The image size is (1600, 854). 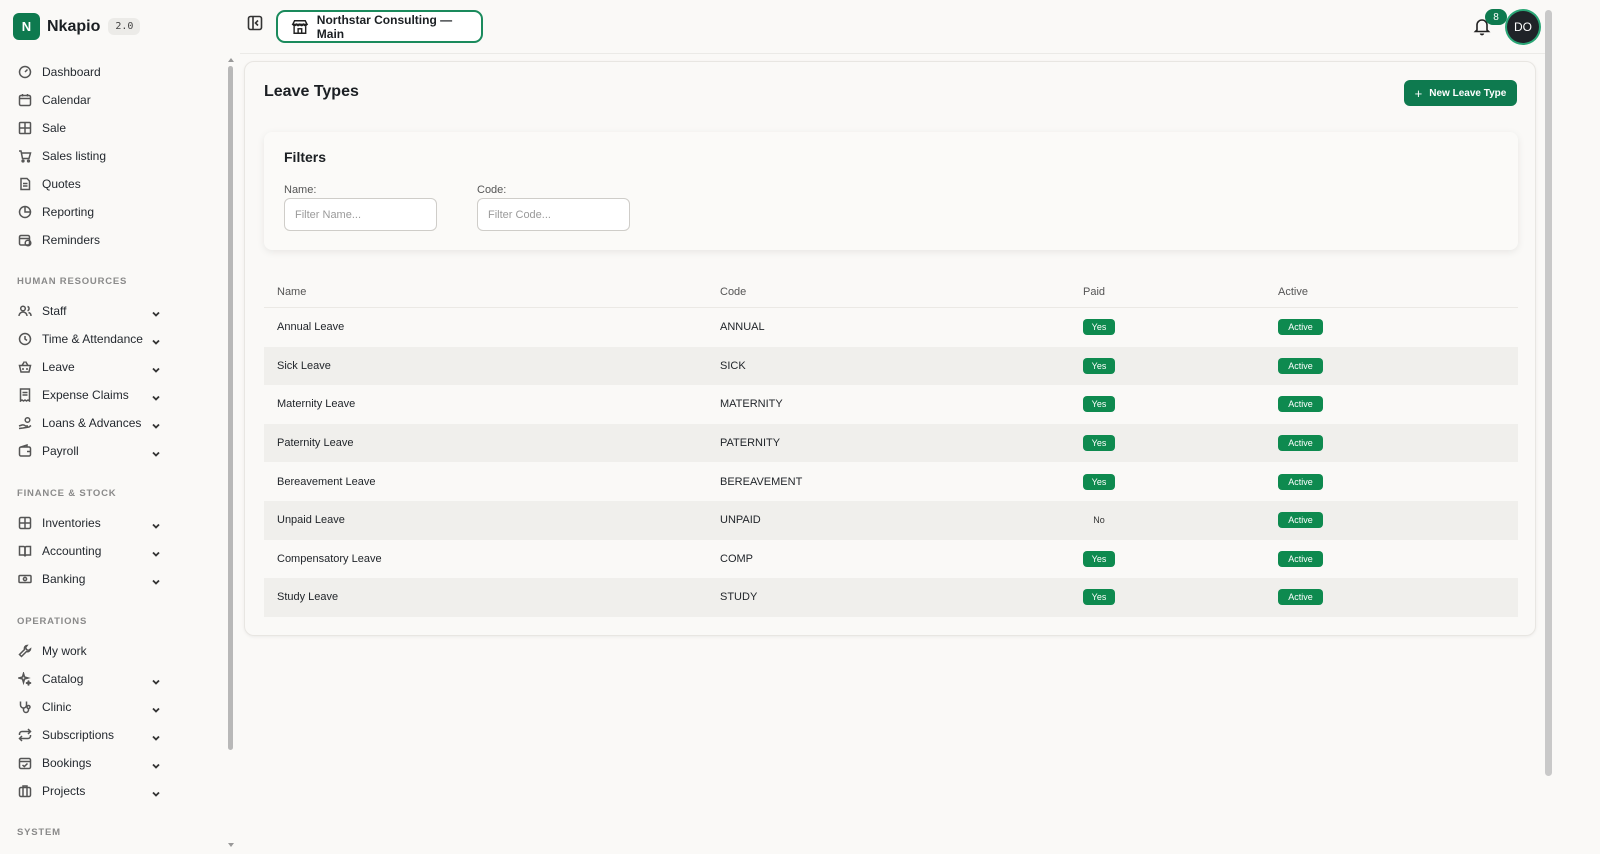 I want to click on table-row: Bereavement Leave BEREAVEMENT Yes Active, so click(x=891, y=481).